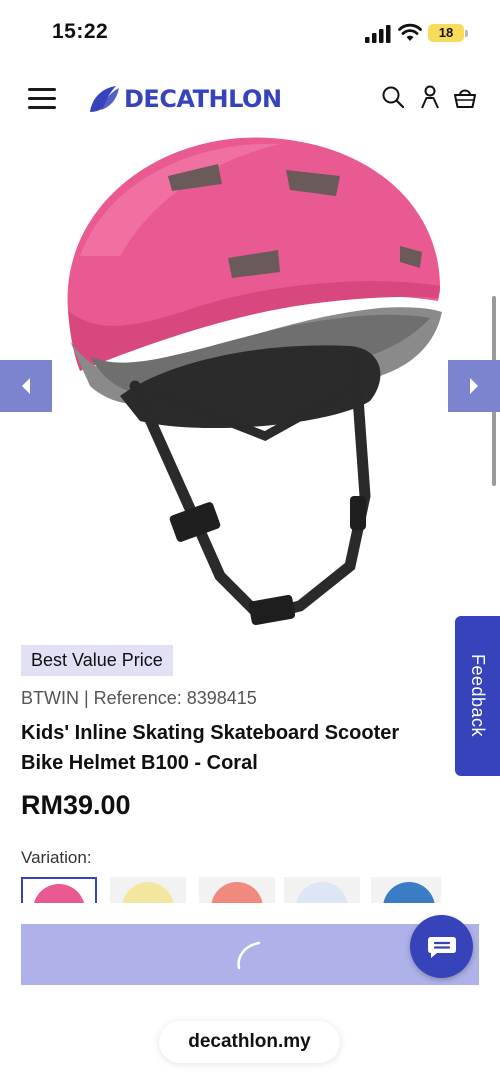  Describe the element at coordinates (393, 97) in the screenshot. I see `search-icon` at that location.